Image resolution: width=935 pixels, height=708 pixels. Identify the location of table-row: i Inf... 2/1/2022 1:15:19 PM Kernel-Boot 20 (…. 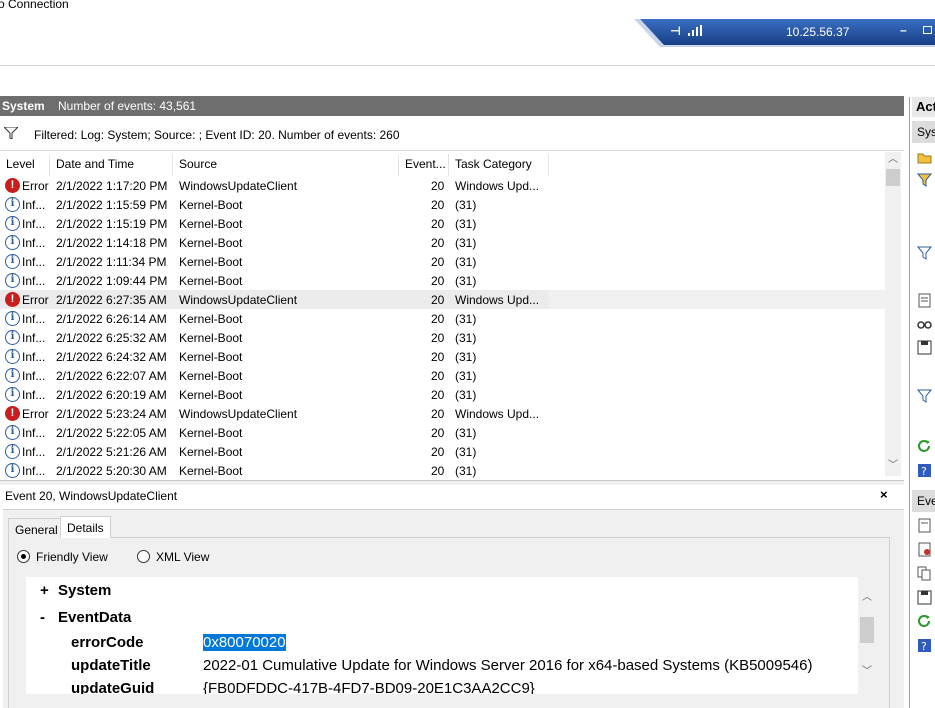
(442, 223).